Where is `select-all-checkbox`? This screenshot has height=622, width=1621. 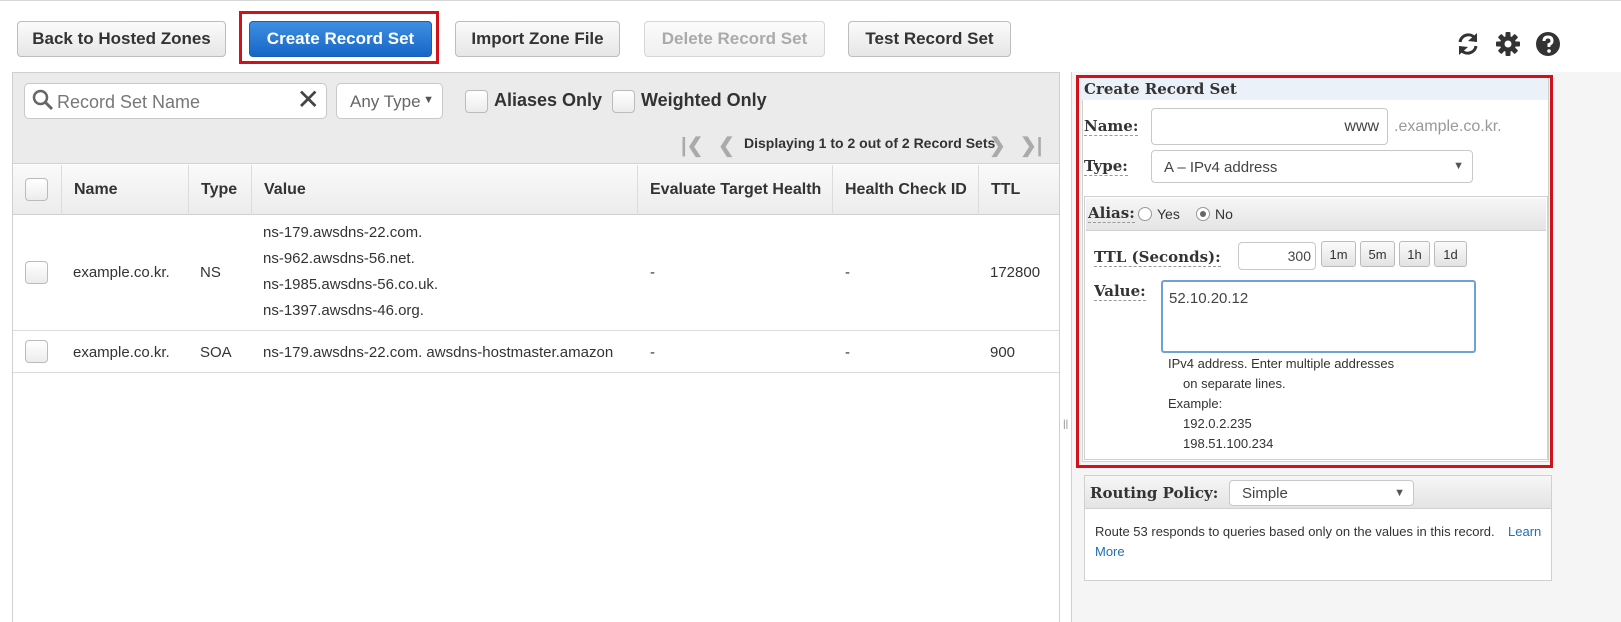
select-all-checkbox is located at coordinates (36, 189).